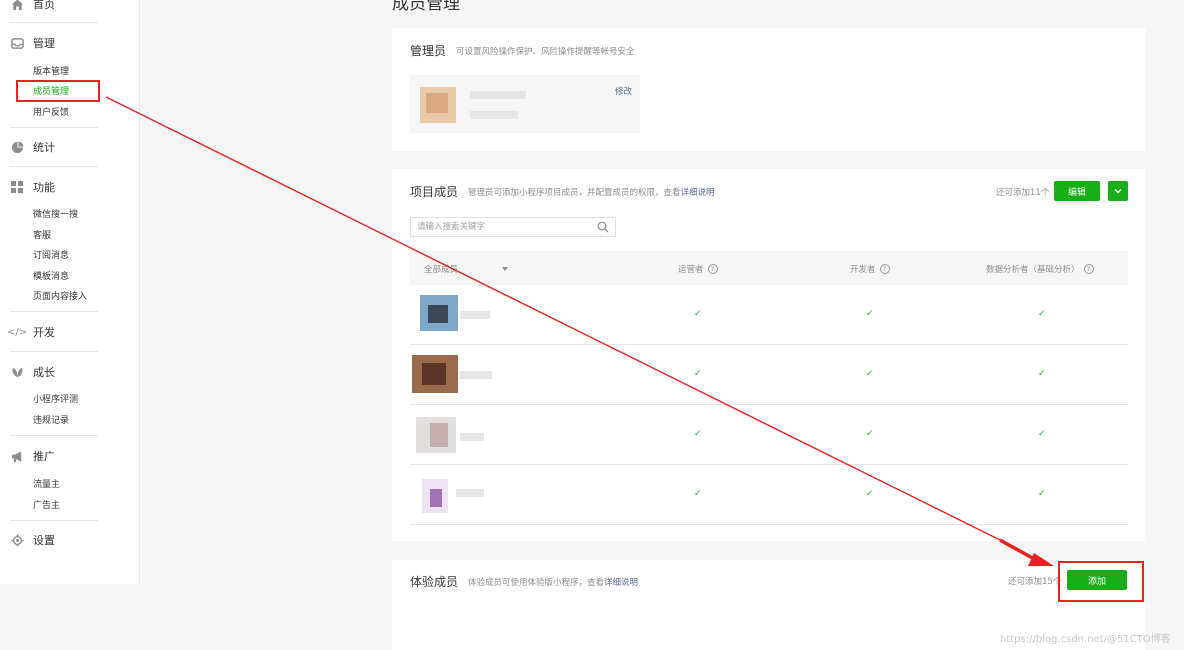 This screenshot has width=1184, height=650. I want to click on chevron-down-icon, so click(1118, 191).